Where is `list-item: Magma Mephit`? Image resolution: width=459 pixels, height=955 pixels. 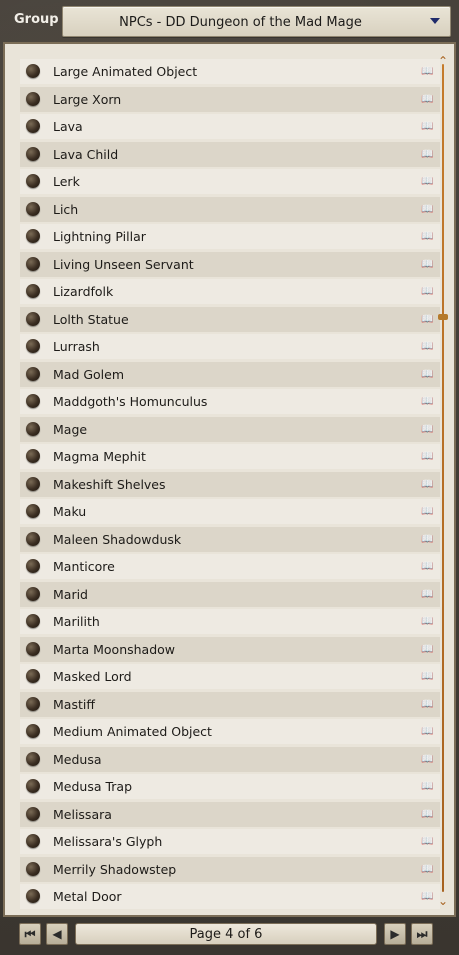 list-item: Magma Mephit is located at coordinates (230, 456).